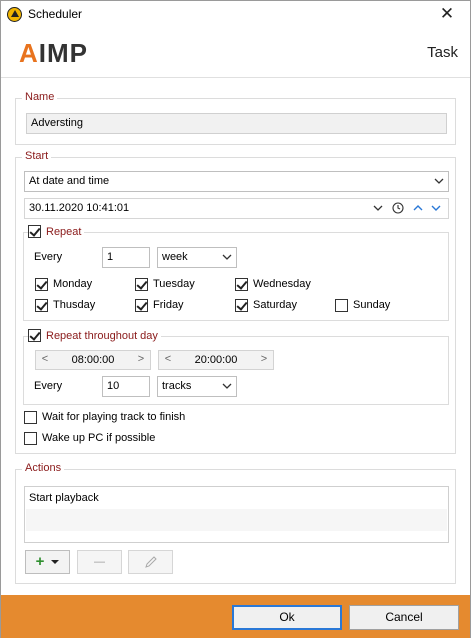  What do you see at coordinates (287, 617) in the screenshot?
I see `ok-button: Ok` at bounding box center [287, 617].